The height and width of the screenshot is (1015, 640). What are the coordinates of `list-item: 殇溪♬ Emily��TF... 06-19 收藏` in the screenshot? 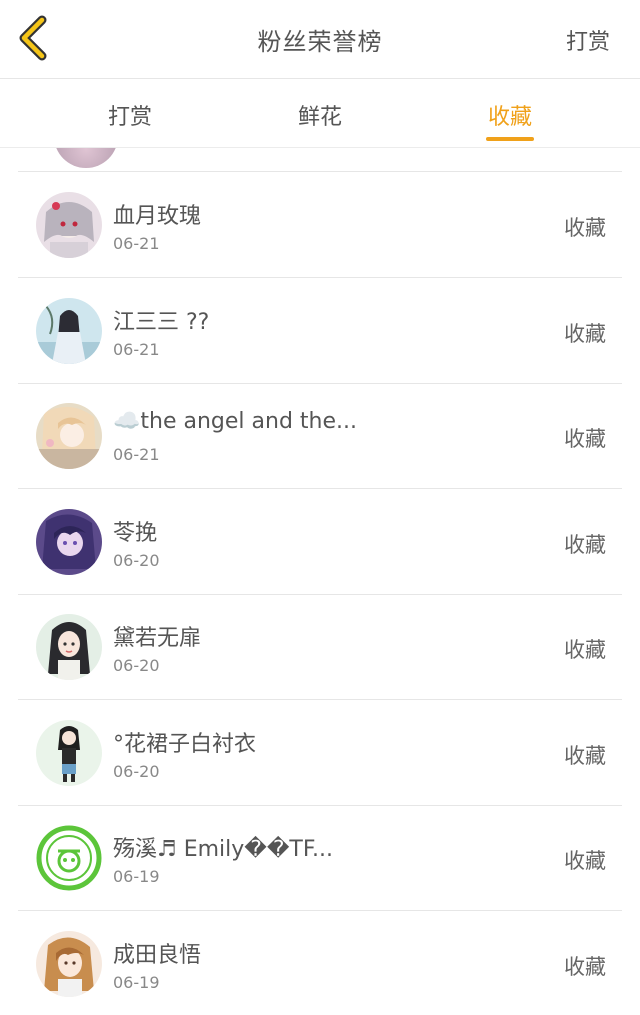 It's located at (320, 858).